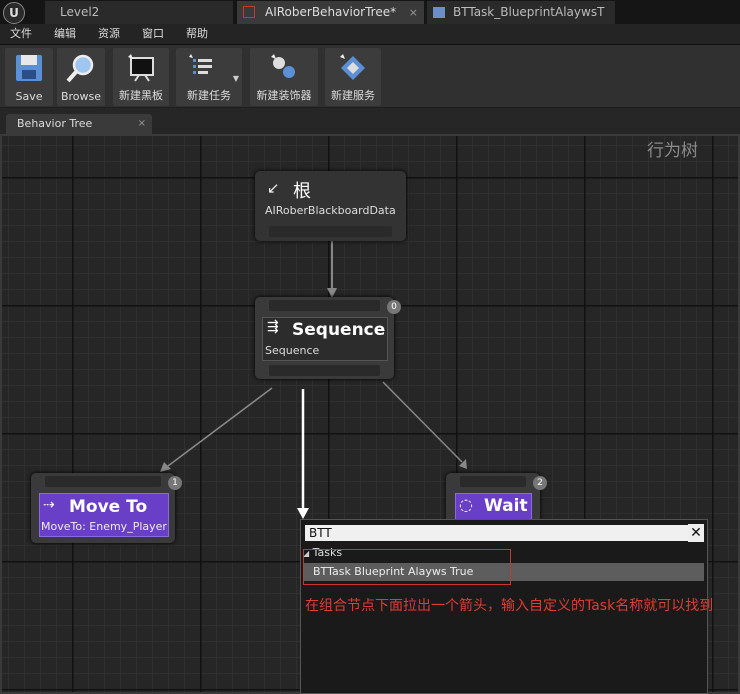 The height and width of the screenshot is (694, 740). What do you see at coordinates (302, 191) in the screenshot?
I see `node-title: 根` at bounding box center [302, 191].